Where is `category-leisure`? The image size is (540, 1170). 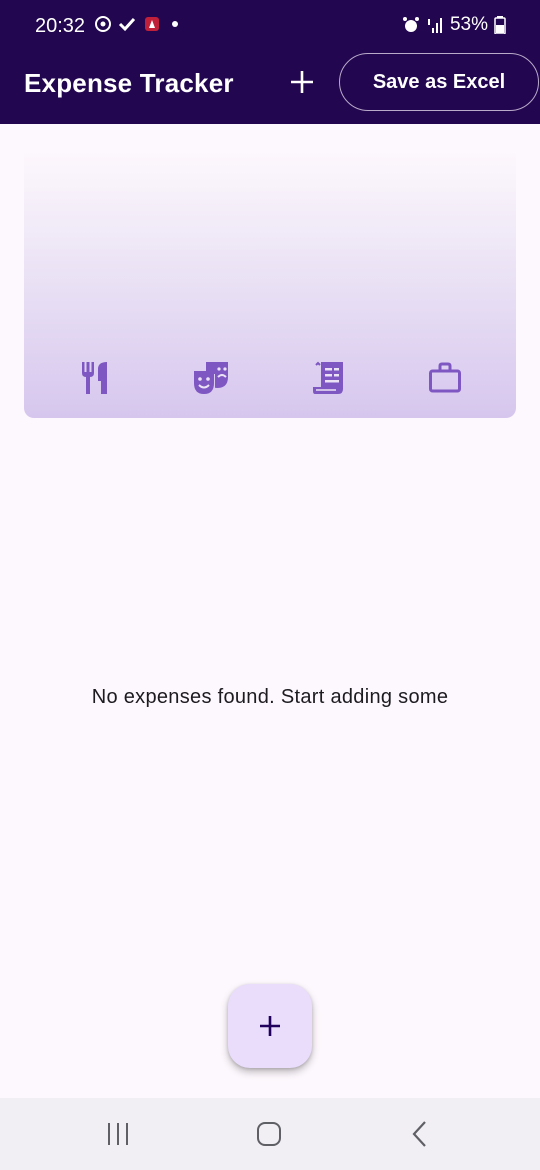
category-leisure is located at coordinates (211, 378).